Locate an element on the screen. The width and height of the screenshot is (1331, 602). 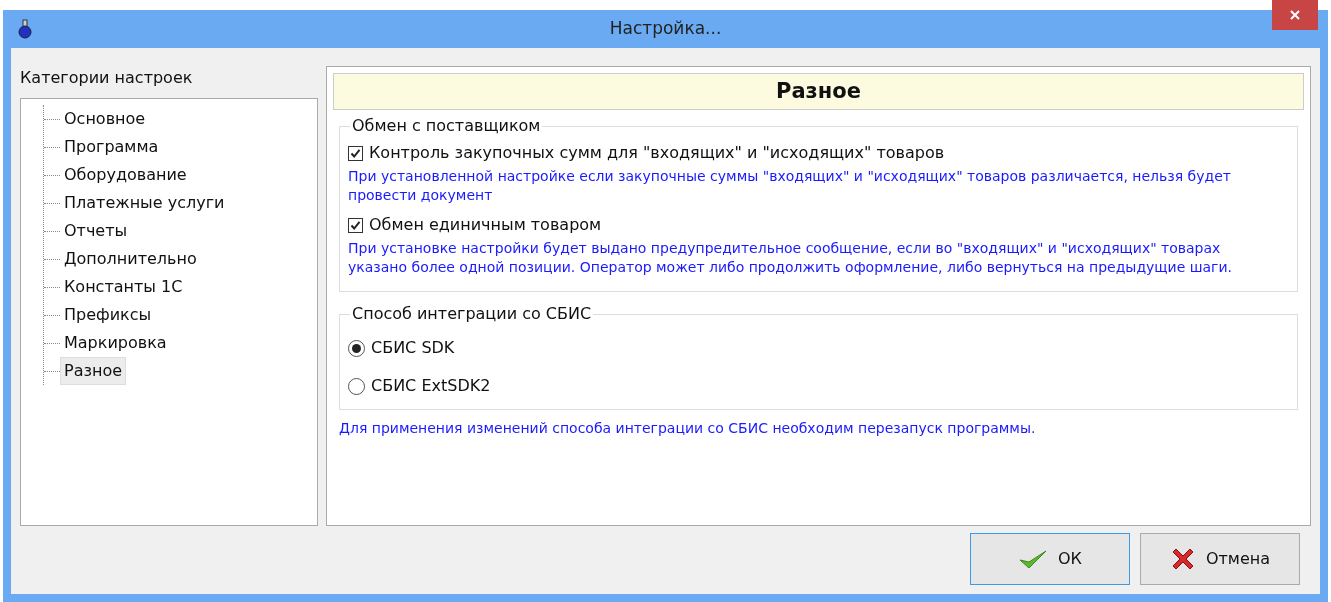
tree-item: Основное is located at coordinates (105, 119).